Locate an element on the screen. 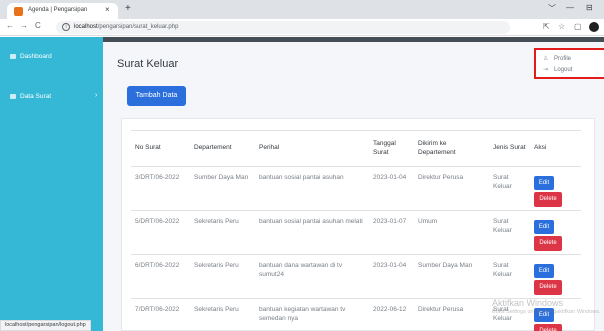  reload-icon: C is located at coordinates (38, 25).